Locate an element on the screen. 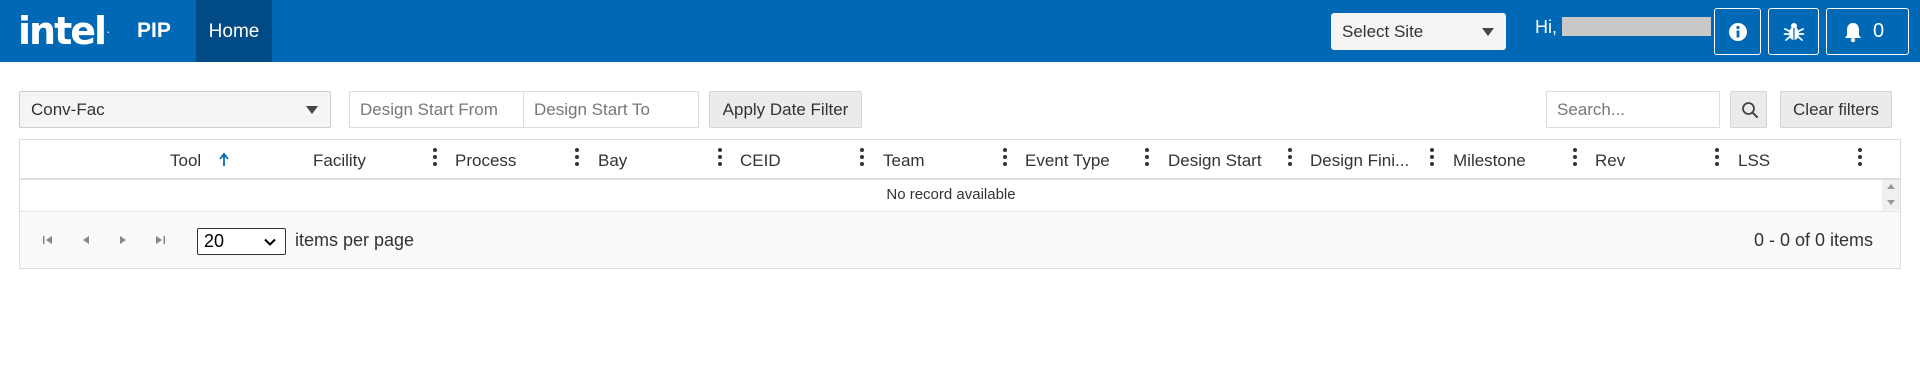 Image resolution: width=1920 pixels, height=366 pixels. column-header-milestone: Milestone is located at coordinates (1524, 160).